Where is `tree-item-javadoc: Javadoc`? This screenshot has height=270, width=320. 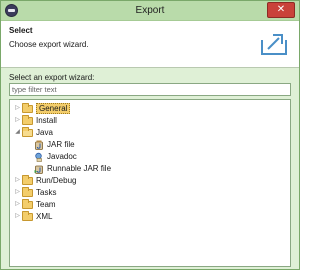
tree-item-javadoc: Javadoc is located at coordinates (55, 156).